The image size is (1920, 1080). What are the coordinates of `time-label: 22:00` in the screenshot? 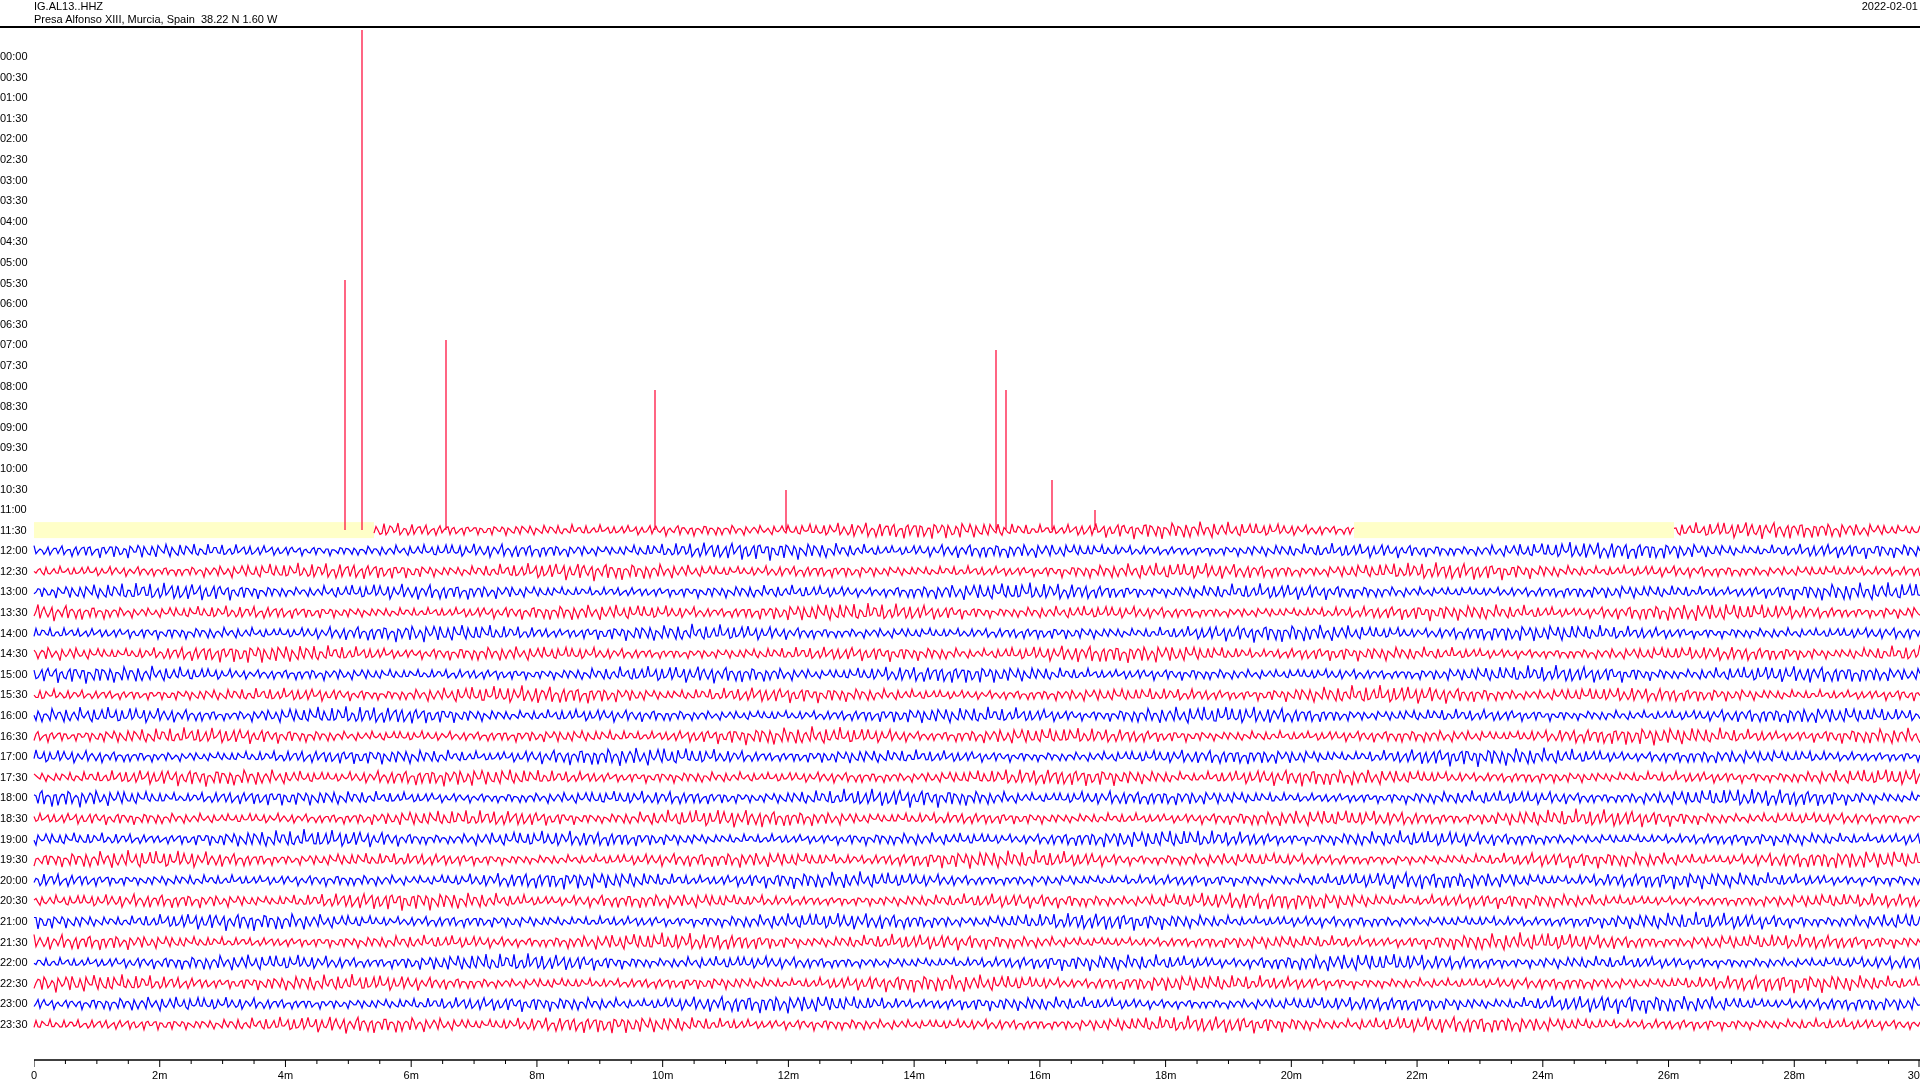 It's located at (14, 963).